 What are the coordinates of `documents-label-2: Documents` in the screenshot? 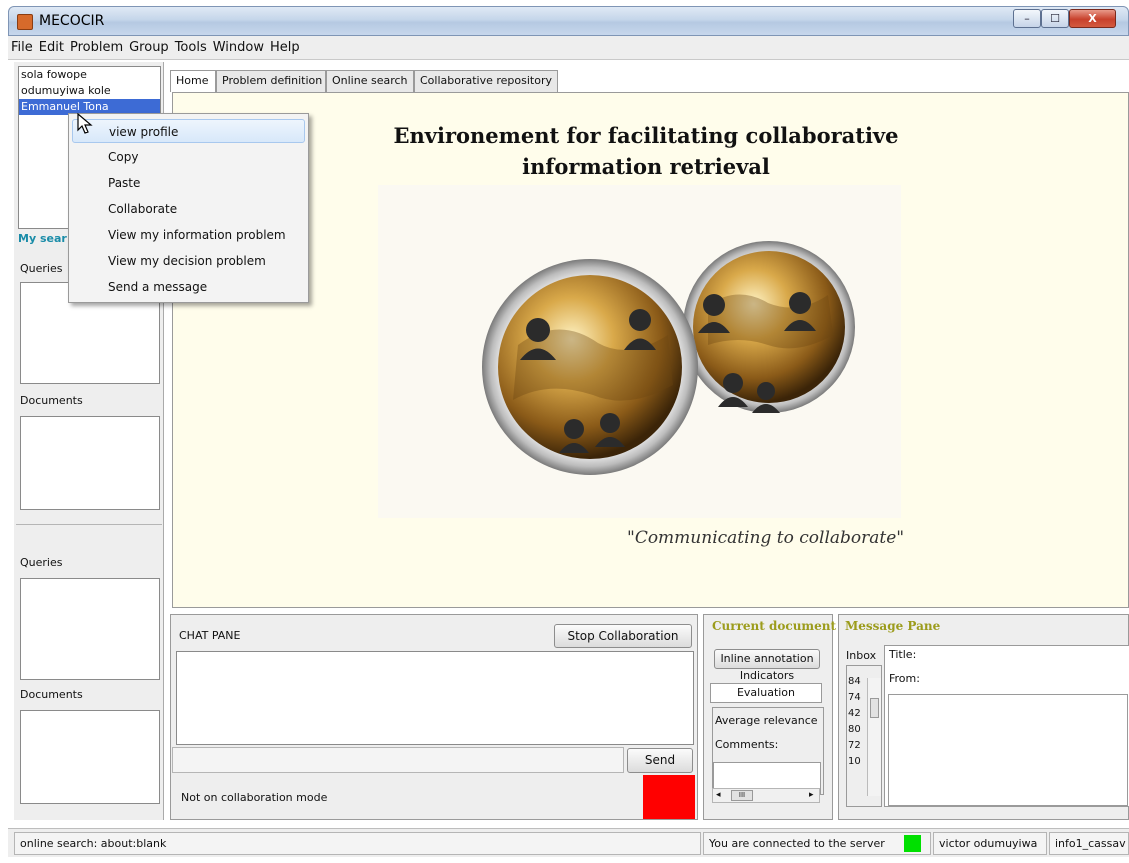 It's located at (51, 694).